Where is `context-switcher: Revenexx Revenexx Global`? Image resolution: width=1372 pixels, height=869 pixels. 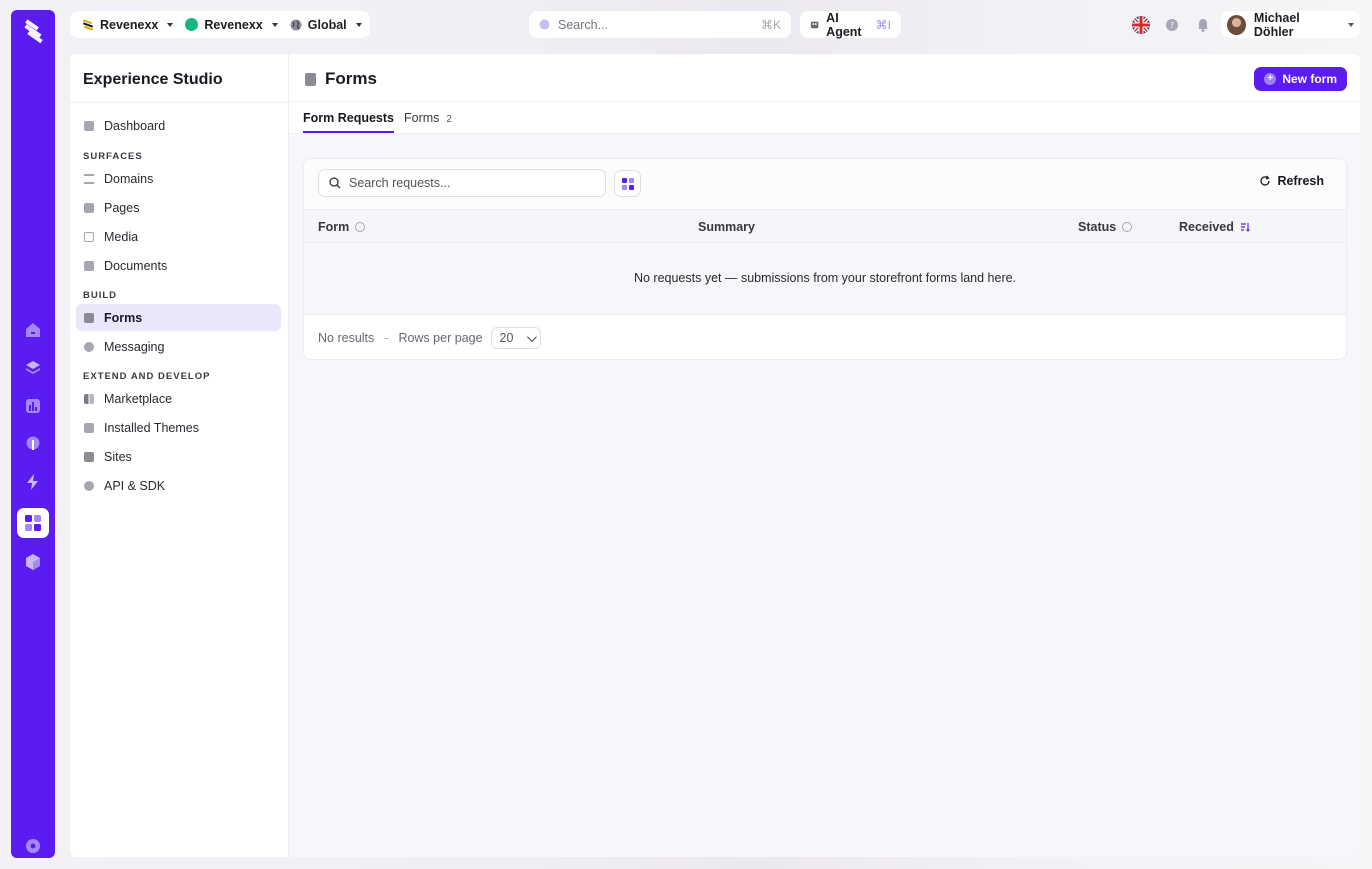
context-switcher: Revenexx Revenexx Global is located at coordinates (220, 24).